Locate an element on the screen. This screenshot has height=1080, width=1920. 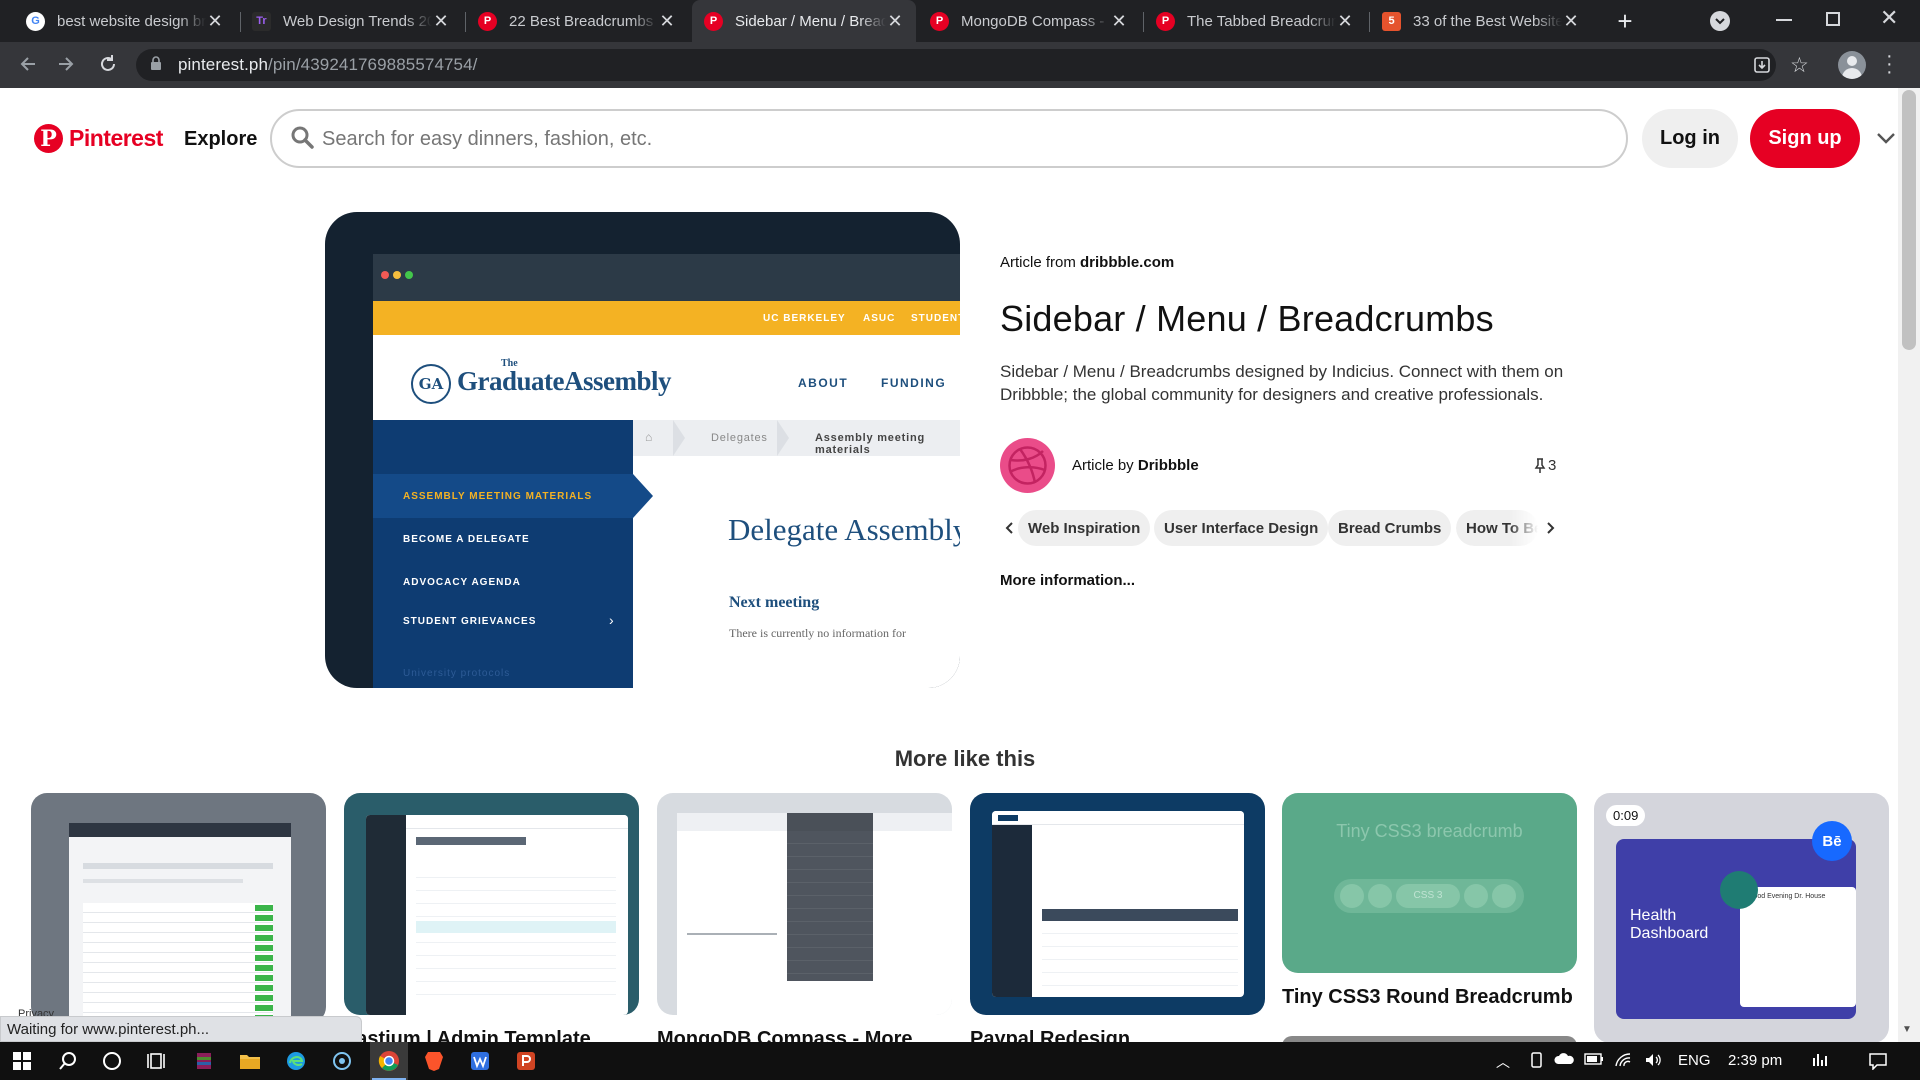
tag-chip: Bread Crumbs is located at coordinates (1390, 528).